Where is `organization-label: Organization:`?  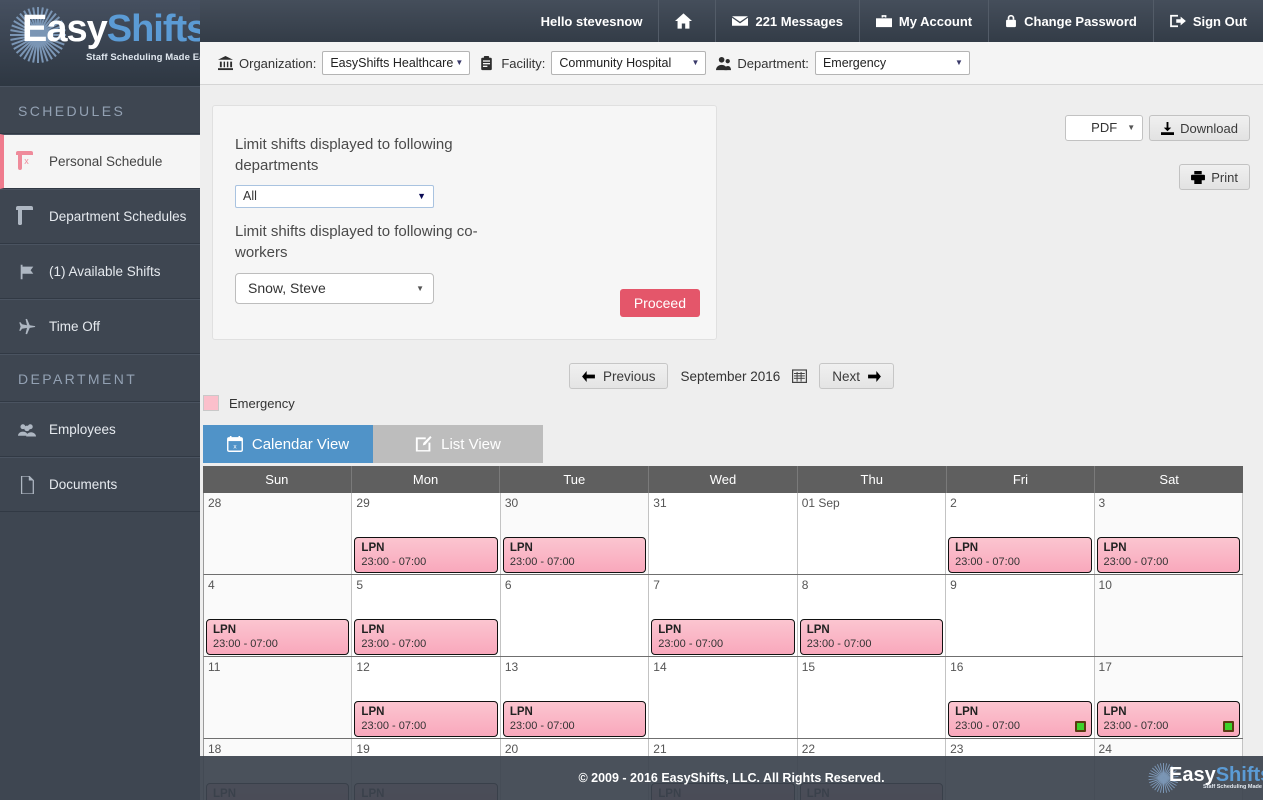 organization-label: Organization: is located at coordinates (278, 63).